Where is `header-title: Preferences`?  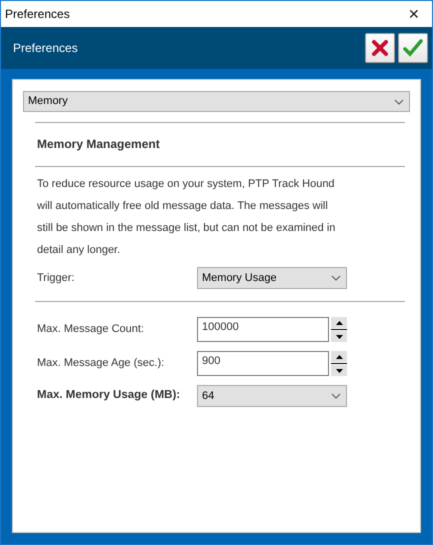 header-title: Preferences is located at coordinates (45, 48).